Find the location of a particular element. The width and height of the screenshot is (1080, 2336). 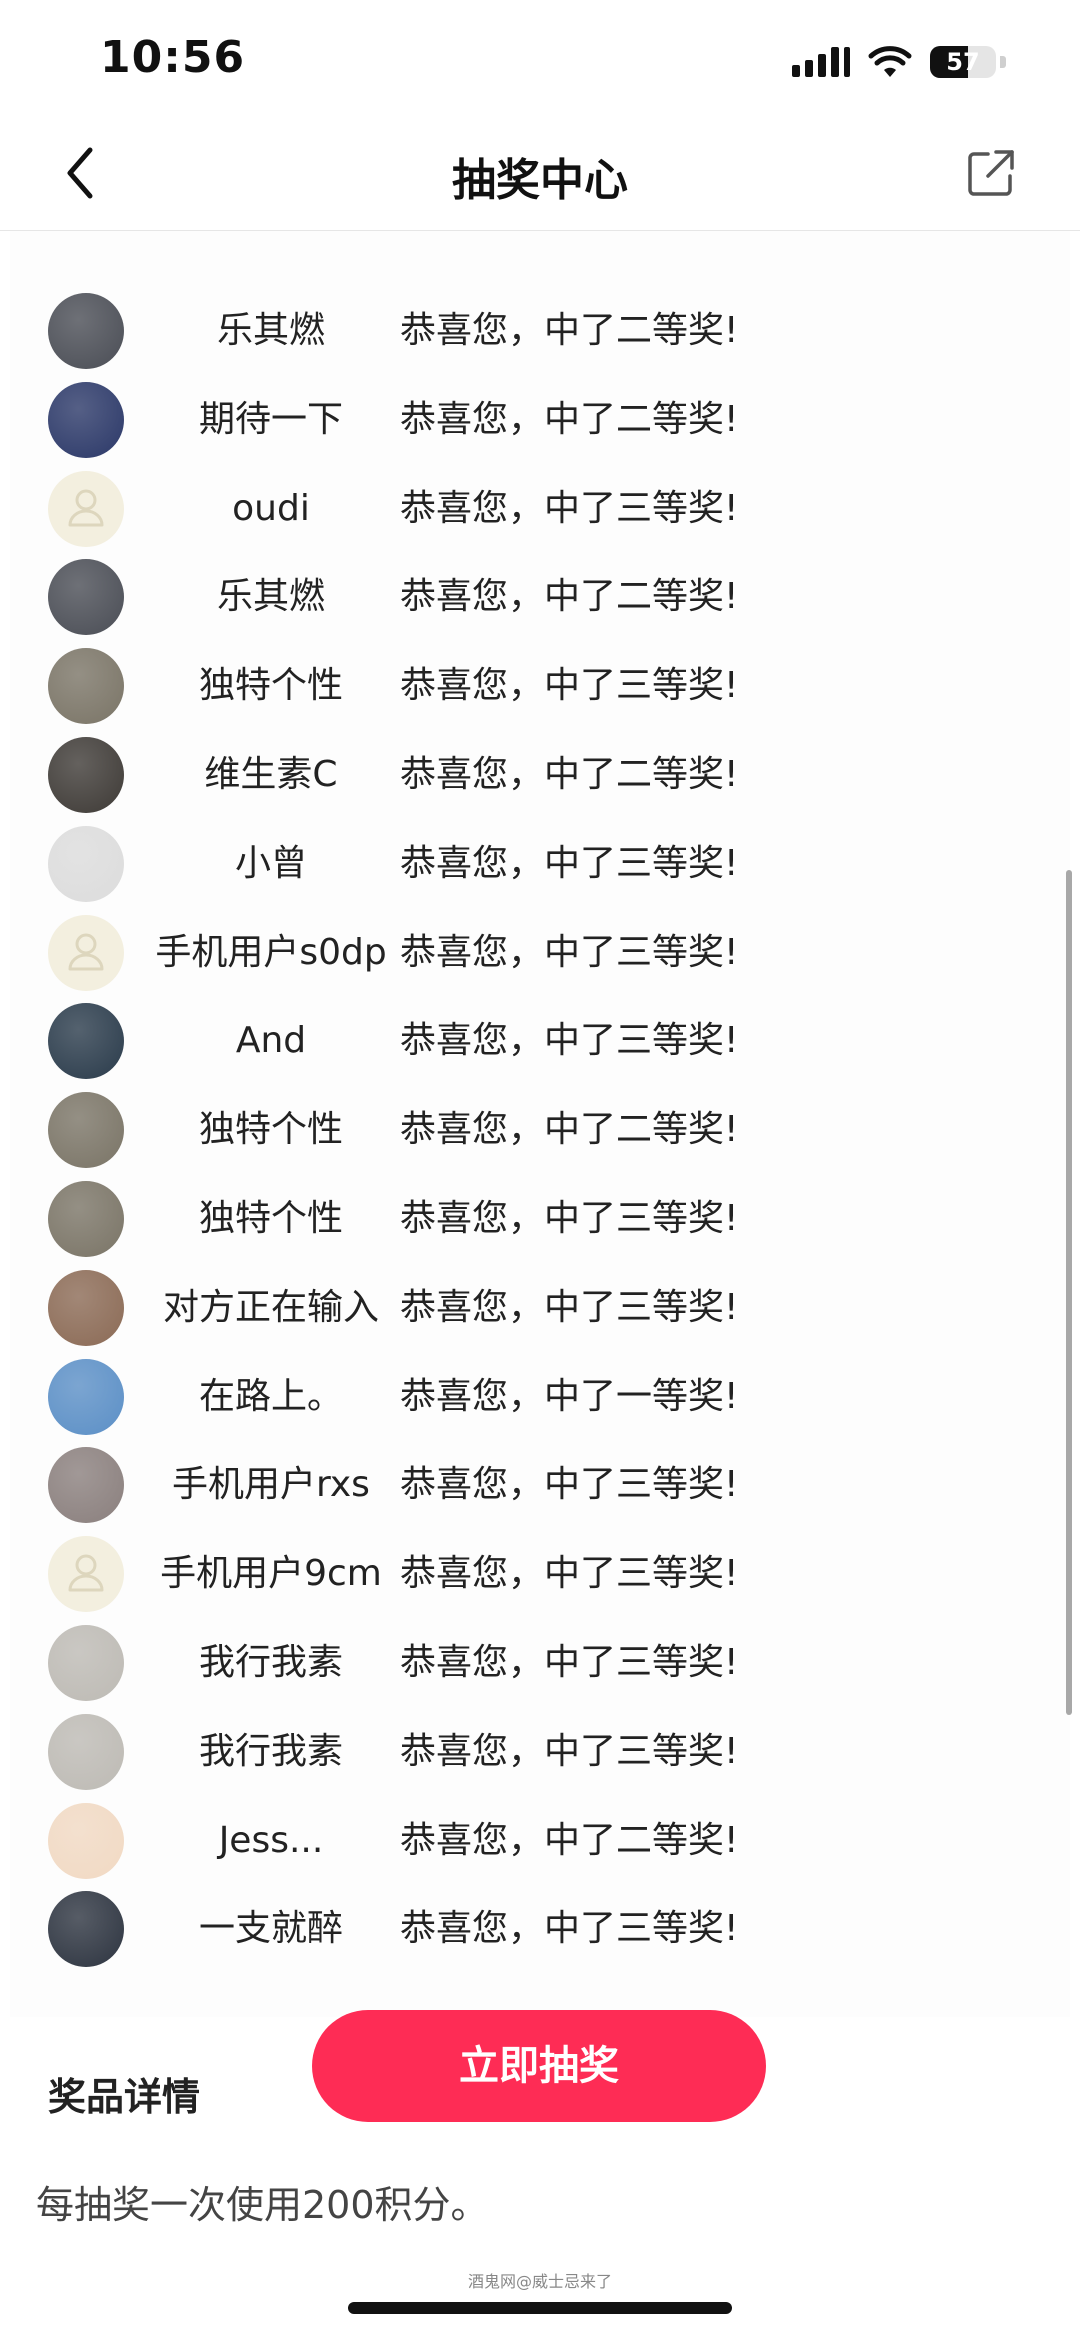

photo-cartoon-girl is located at coordinates (86, 1840).